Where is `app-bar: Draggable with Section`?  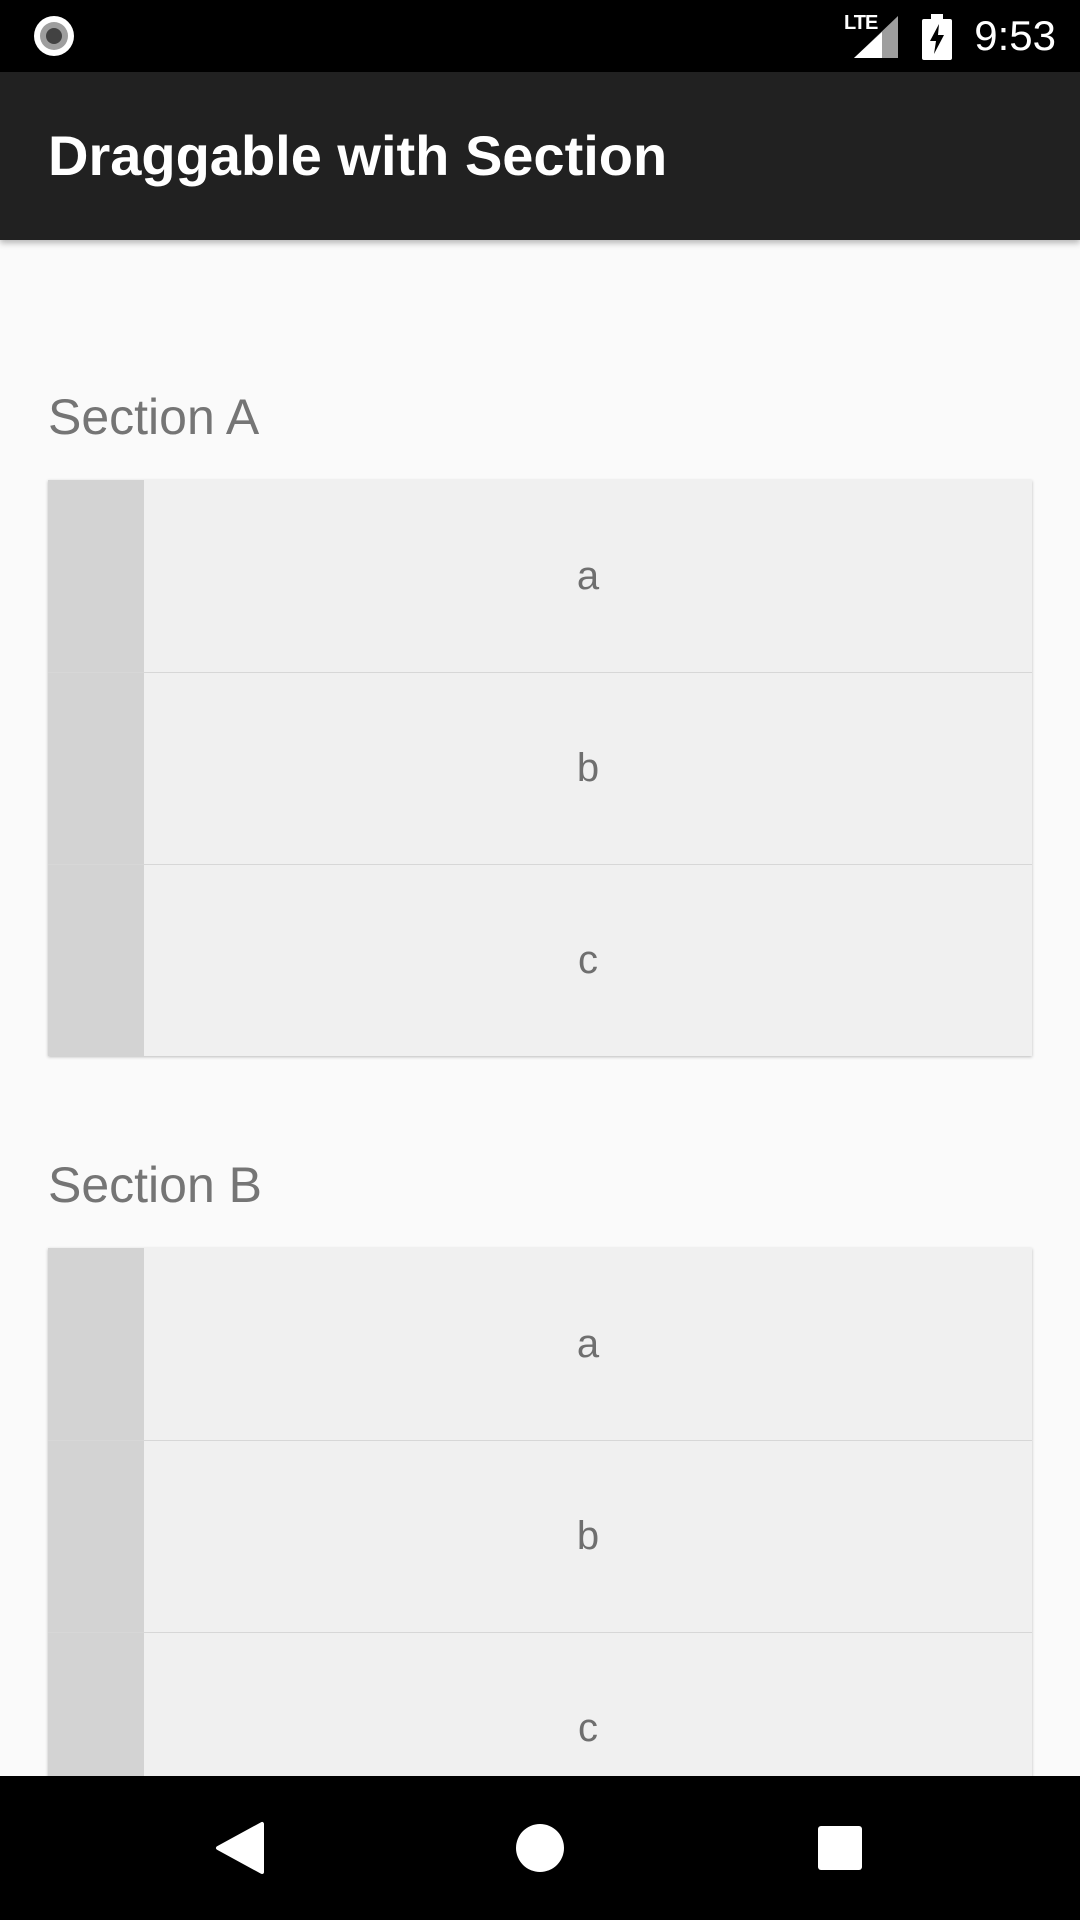 app-bar: Draggable with Section is located at coordinates (540, 156).